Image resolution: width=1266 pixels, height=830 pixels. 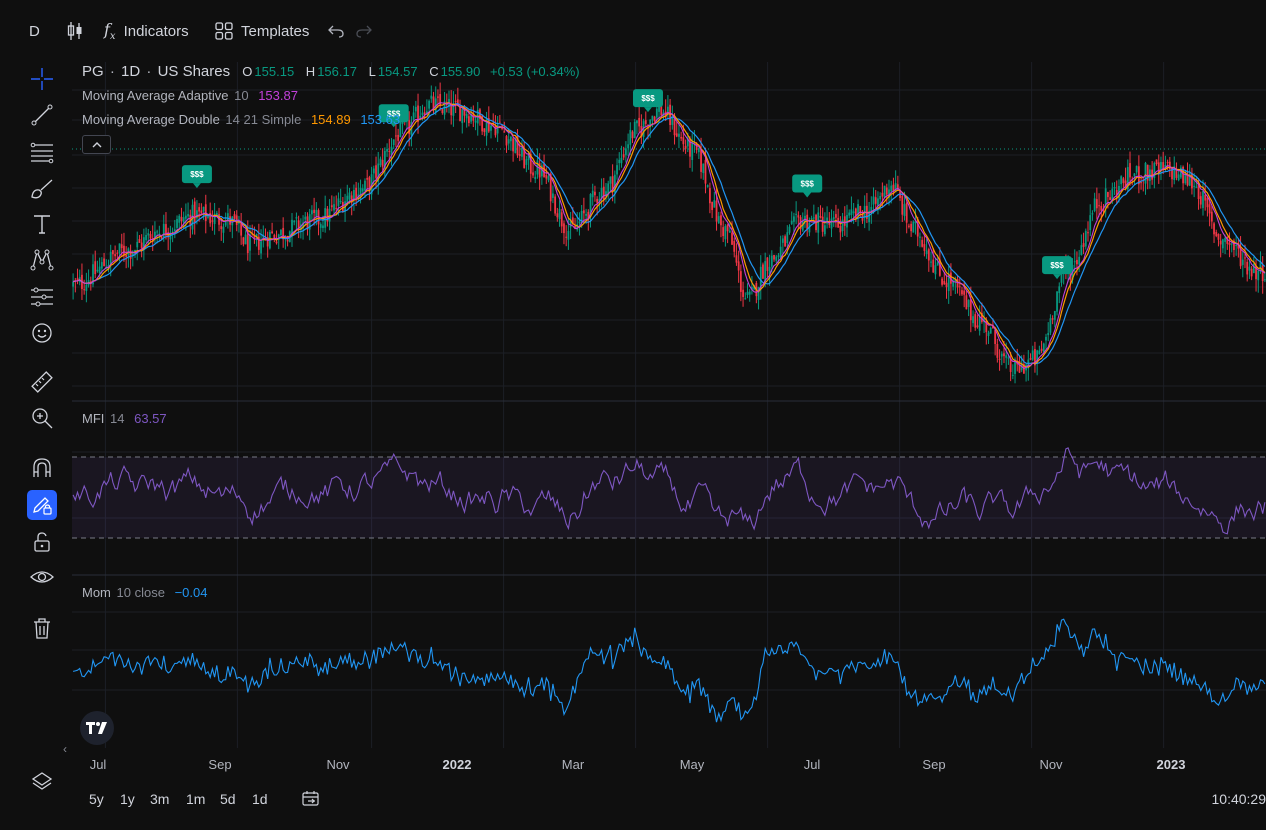 What do you see at coordinates (241, 95) in the screenshot?
I see `ma-adaptive-params: 10` at bounding box center [241, 95].